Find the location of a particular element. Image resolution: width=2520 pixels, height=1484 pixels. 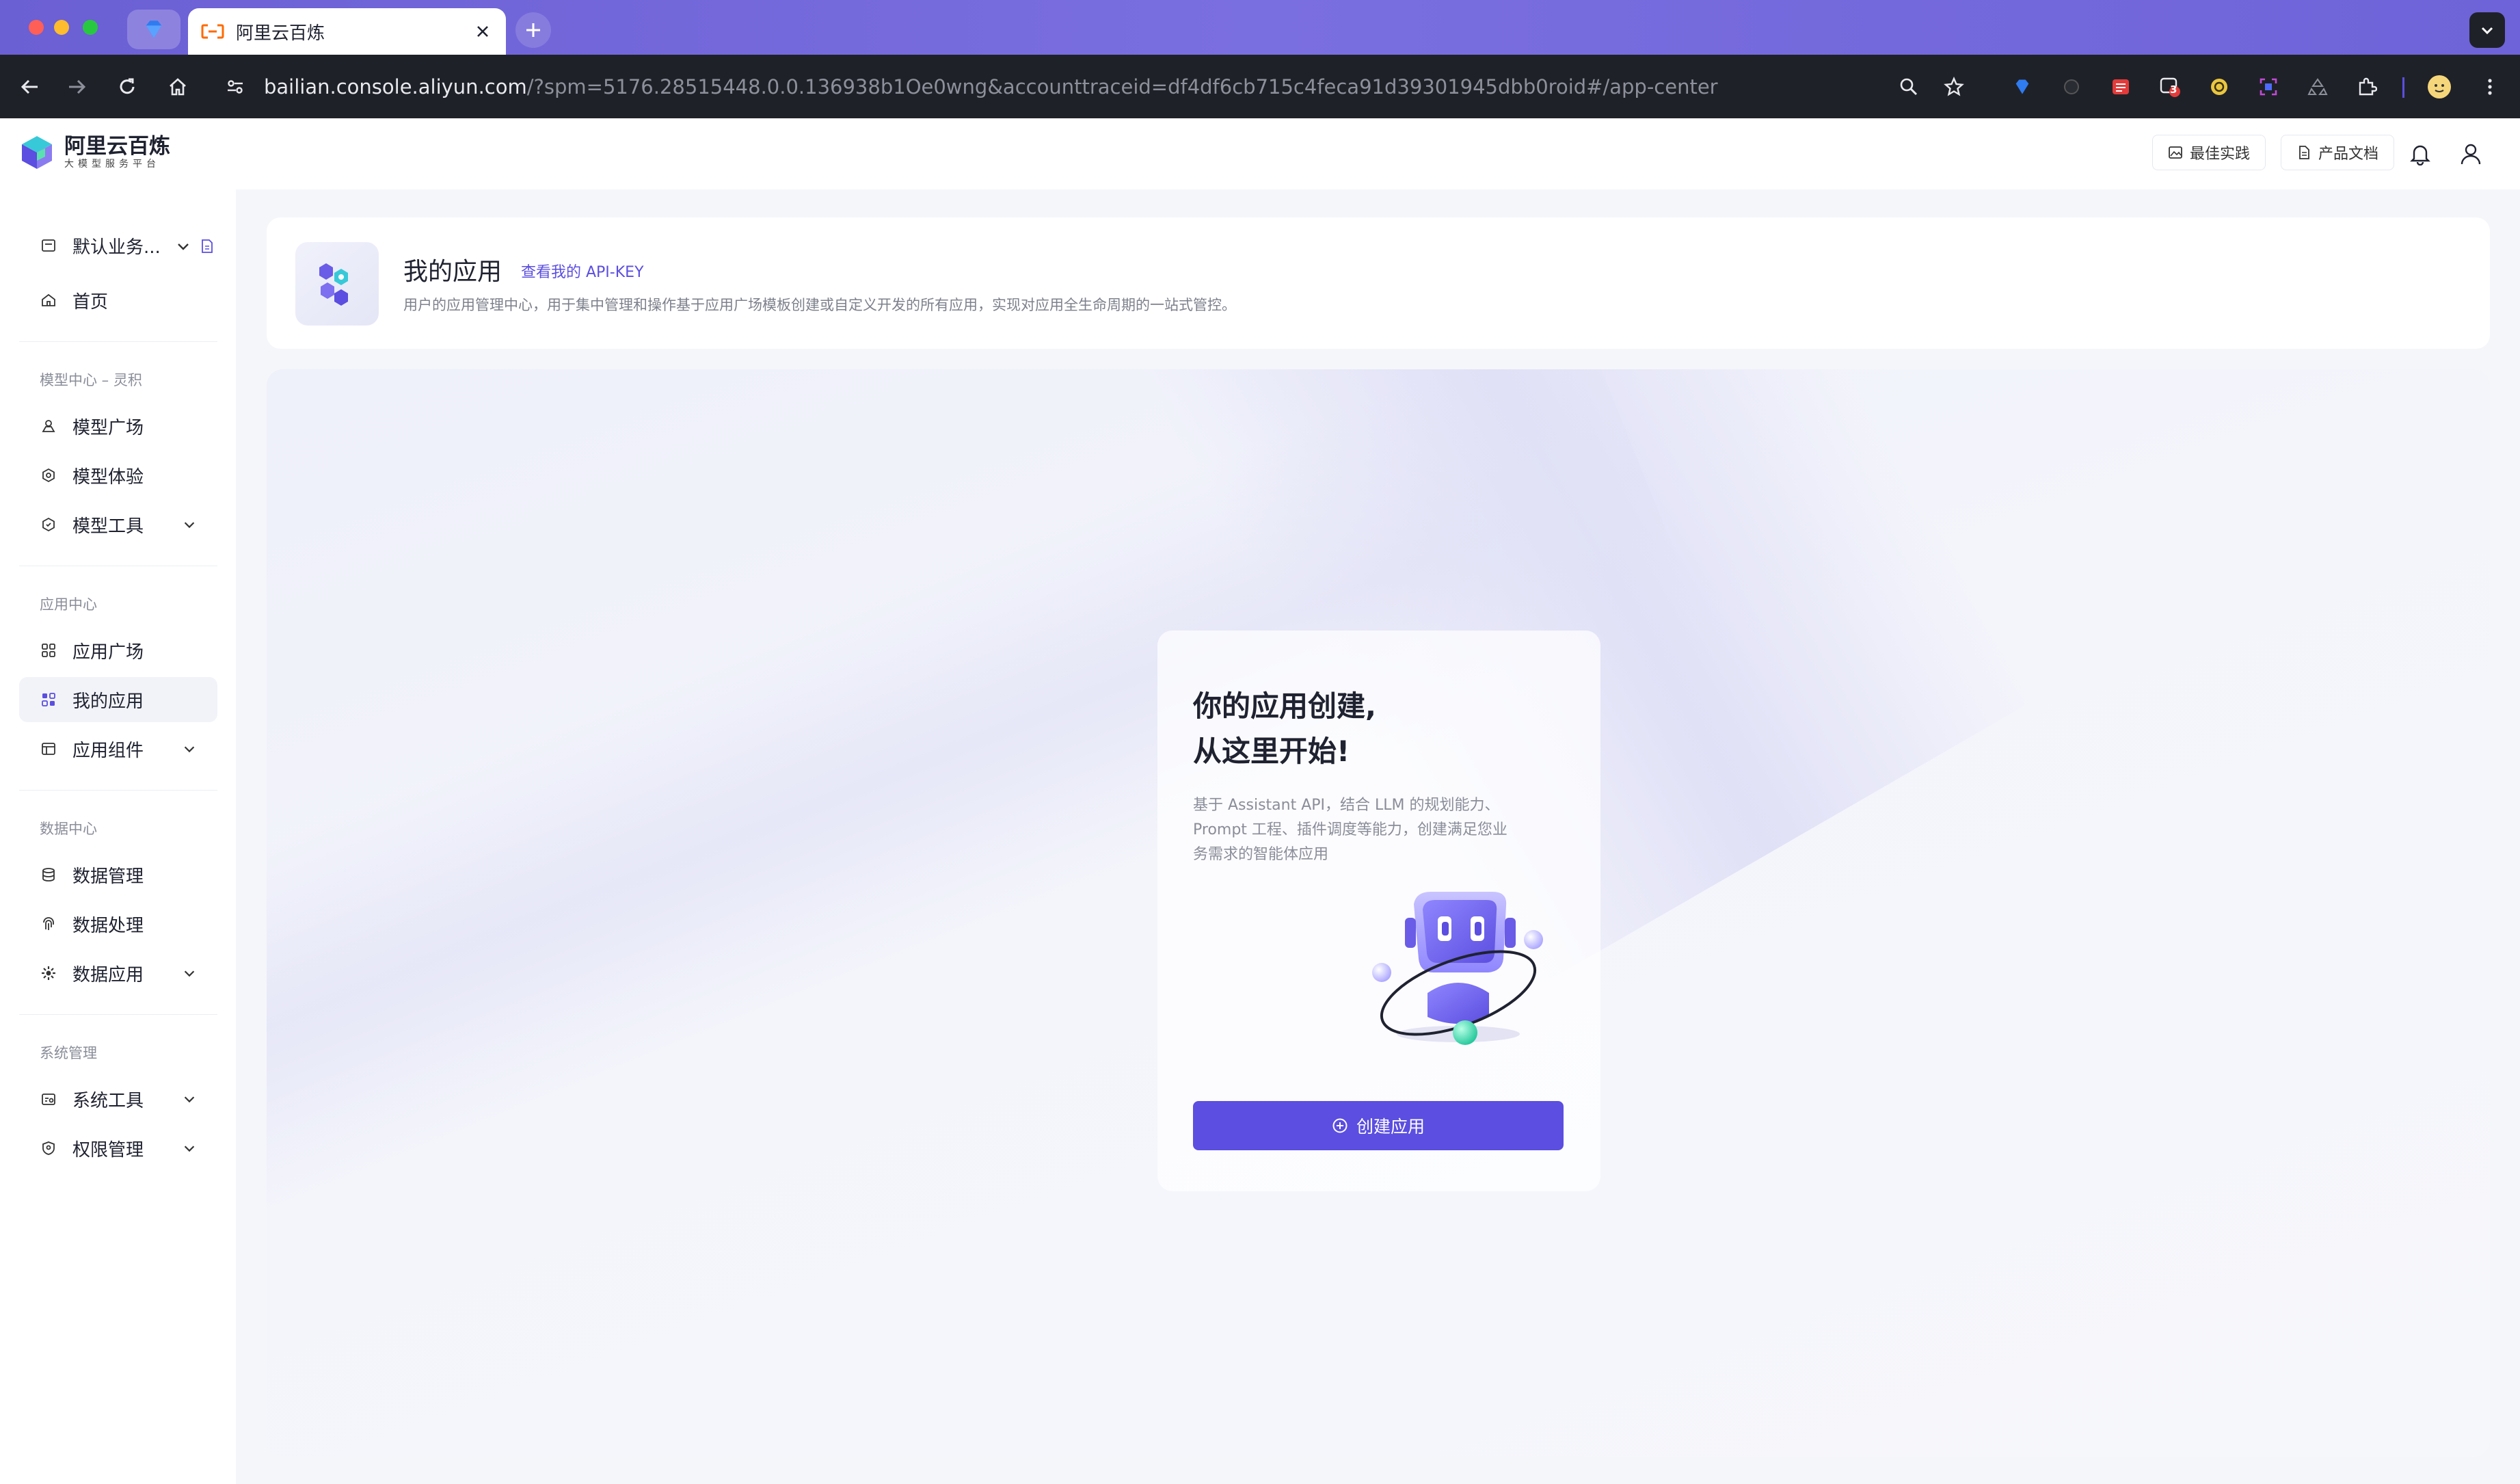

view-api-key-link: 查看我的 API-KEY is located at coordinates (582, 271).